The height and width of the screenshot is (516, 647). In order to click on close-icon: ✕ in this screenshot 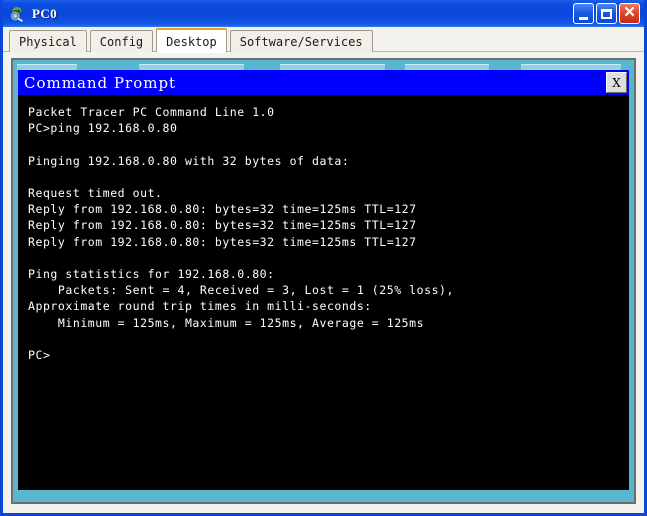, I will do `click(629, 12)`.